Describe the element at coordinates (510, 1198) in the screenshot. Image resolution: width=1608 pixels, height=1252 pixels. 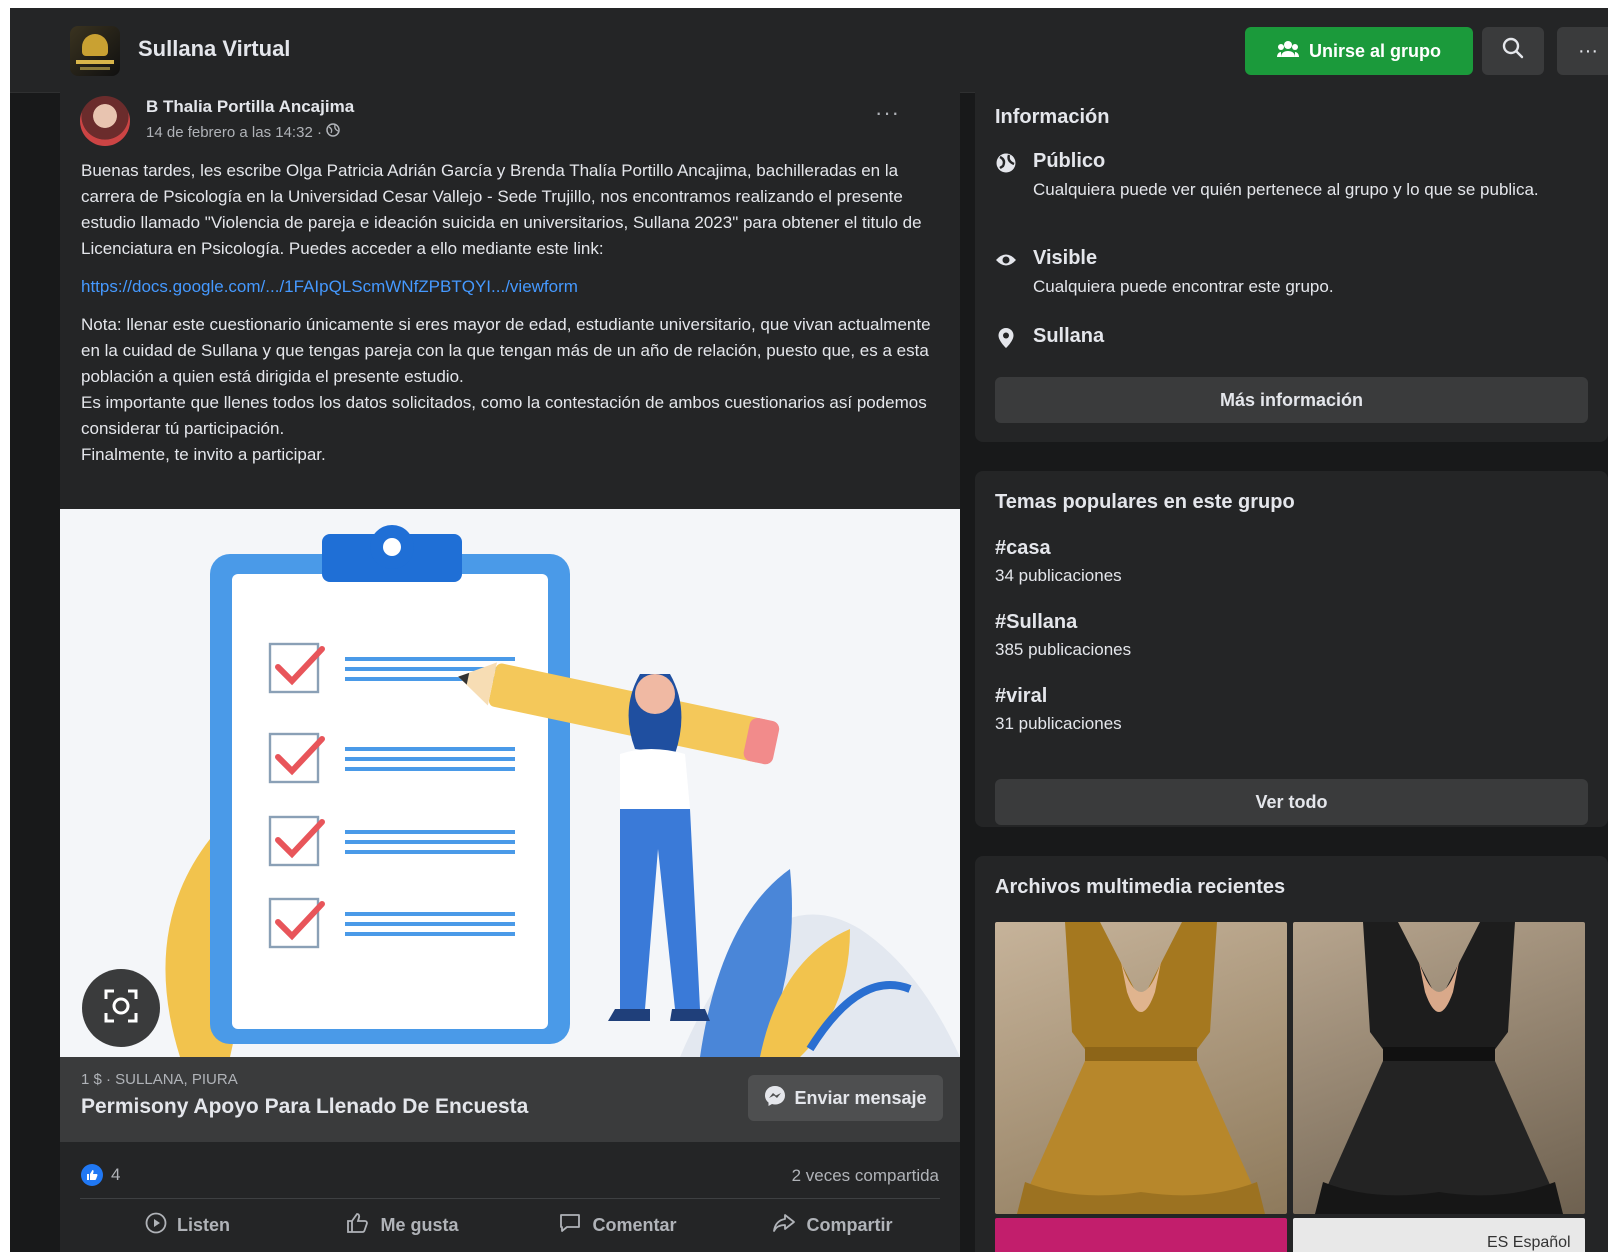
I see `divider` at that location.